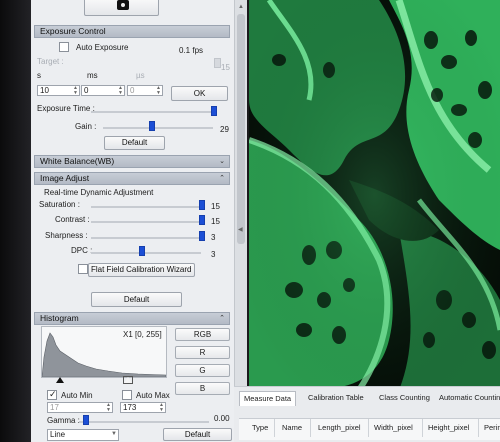 This screenshot has width=500, height=442. I want to click on gain-value: 29, so click(224, 129).